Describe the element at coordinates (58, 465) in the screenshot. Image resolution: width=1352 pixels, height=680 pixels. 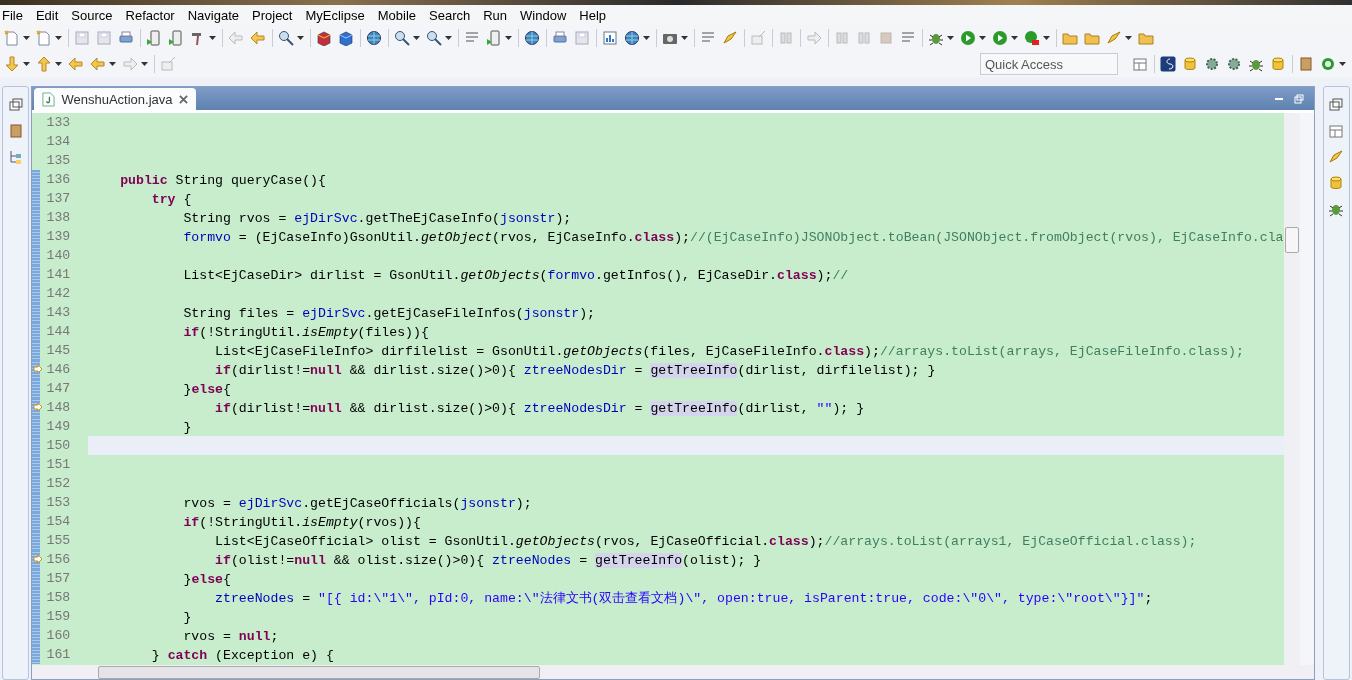
I see `line-number: 151` at that location.